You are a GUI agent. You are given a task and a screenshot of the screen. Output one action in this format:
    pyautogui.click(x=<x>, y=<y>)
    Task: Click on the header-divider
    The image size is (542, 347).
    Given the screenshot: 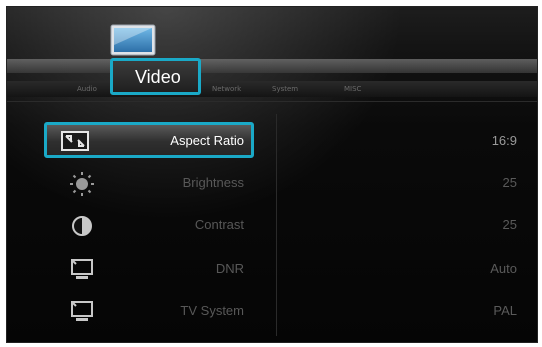 What is the action you would take?
    pyautogui.click(x=272, y=101)
    